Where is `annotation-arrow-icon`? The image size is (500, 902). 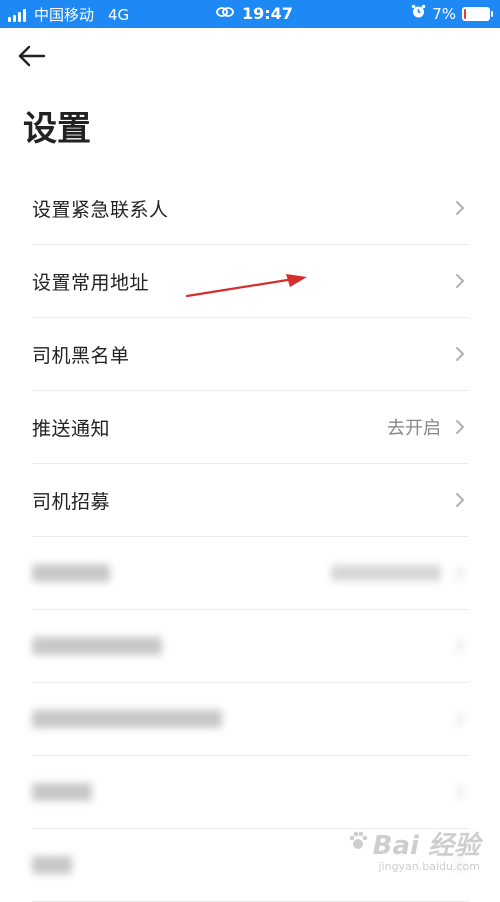
annotation-arrow-icon is located at coordinates (246, 286).